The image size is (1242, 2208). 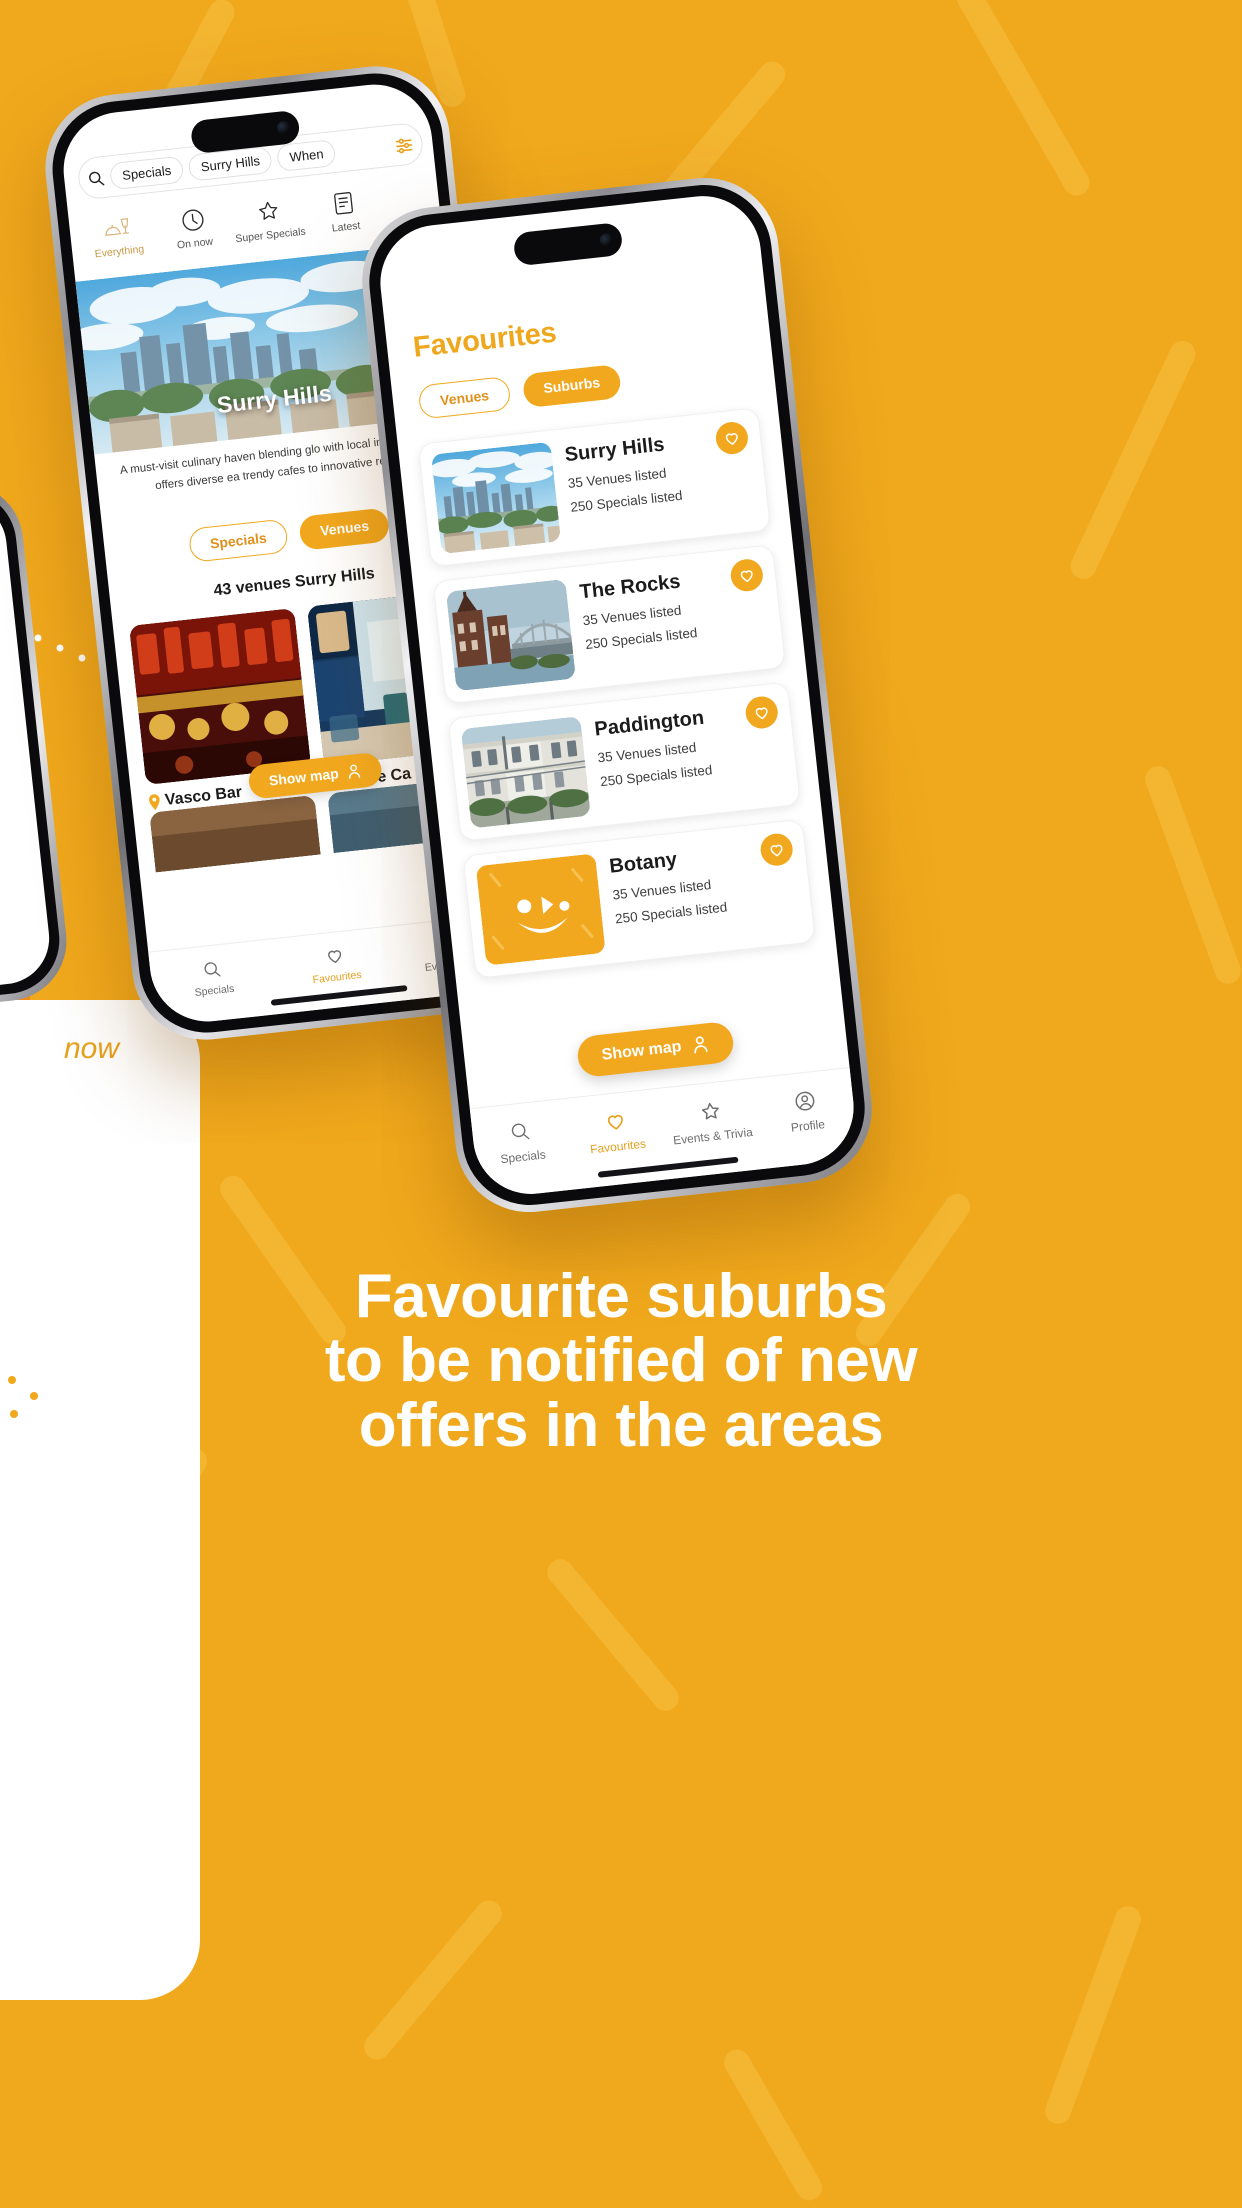 I want to click on clock-icon, so click(x=192, y=220).